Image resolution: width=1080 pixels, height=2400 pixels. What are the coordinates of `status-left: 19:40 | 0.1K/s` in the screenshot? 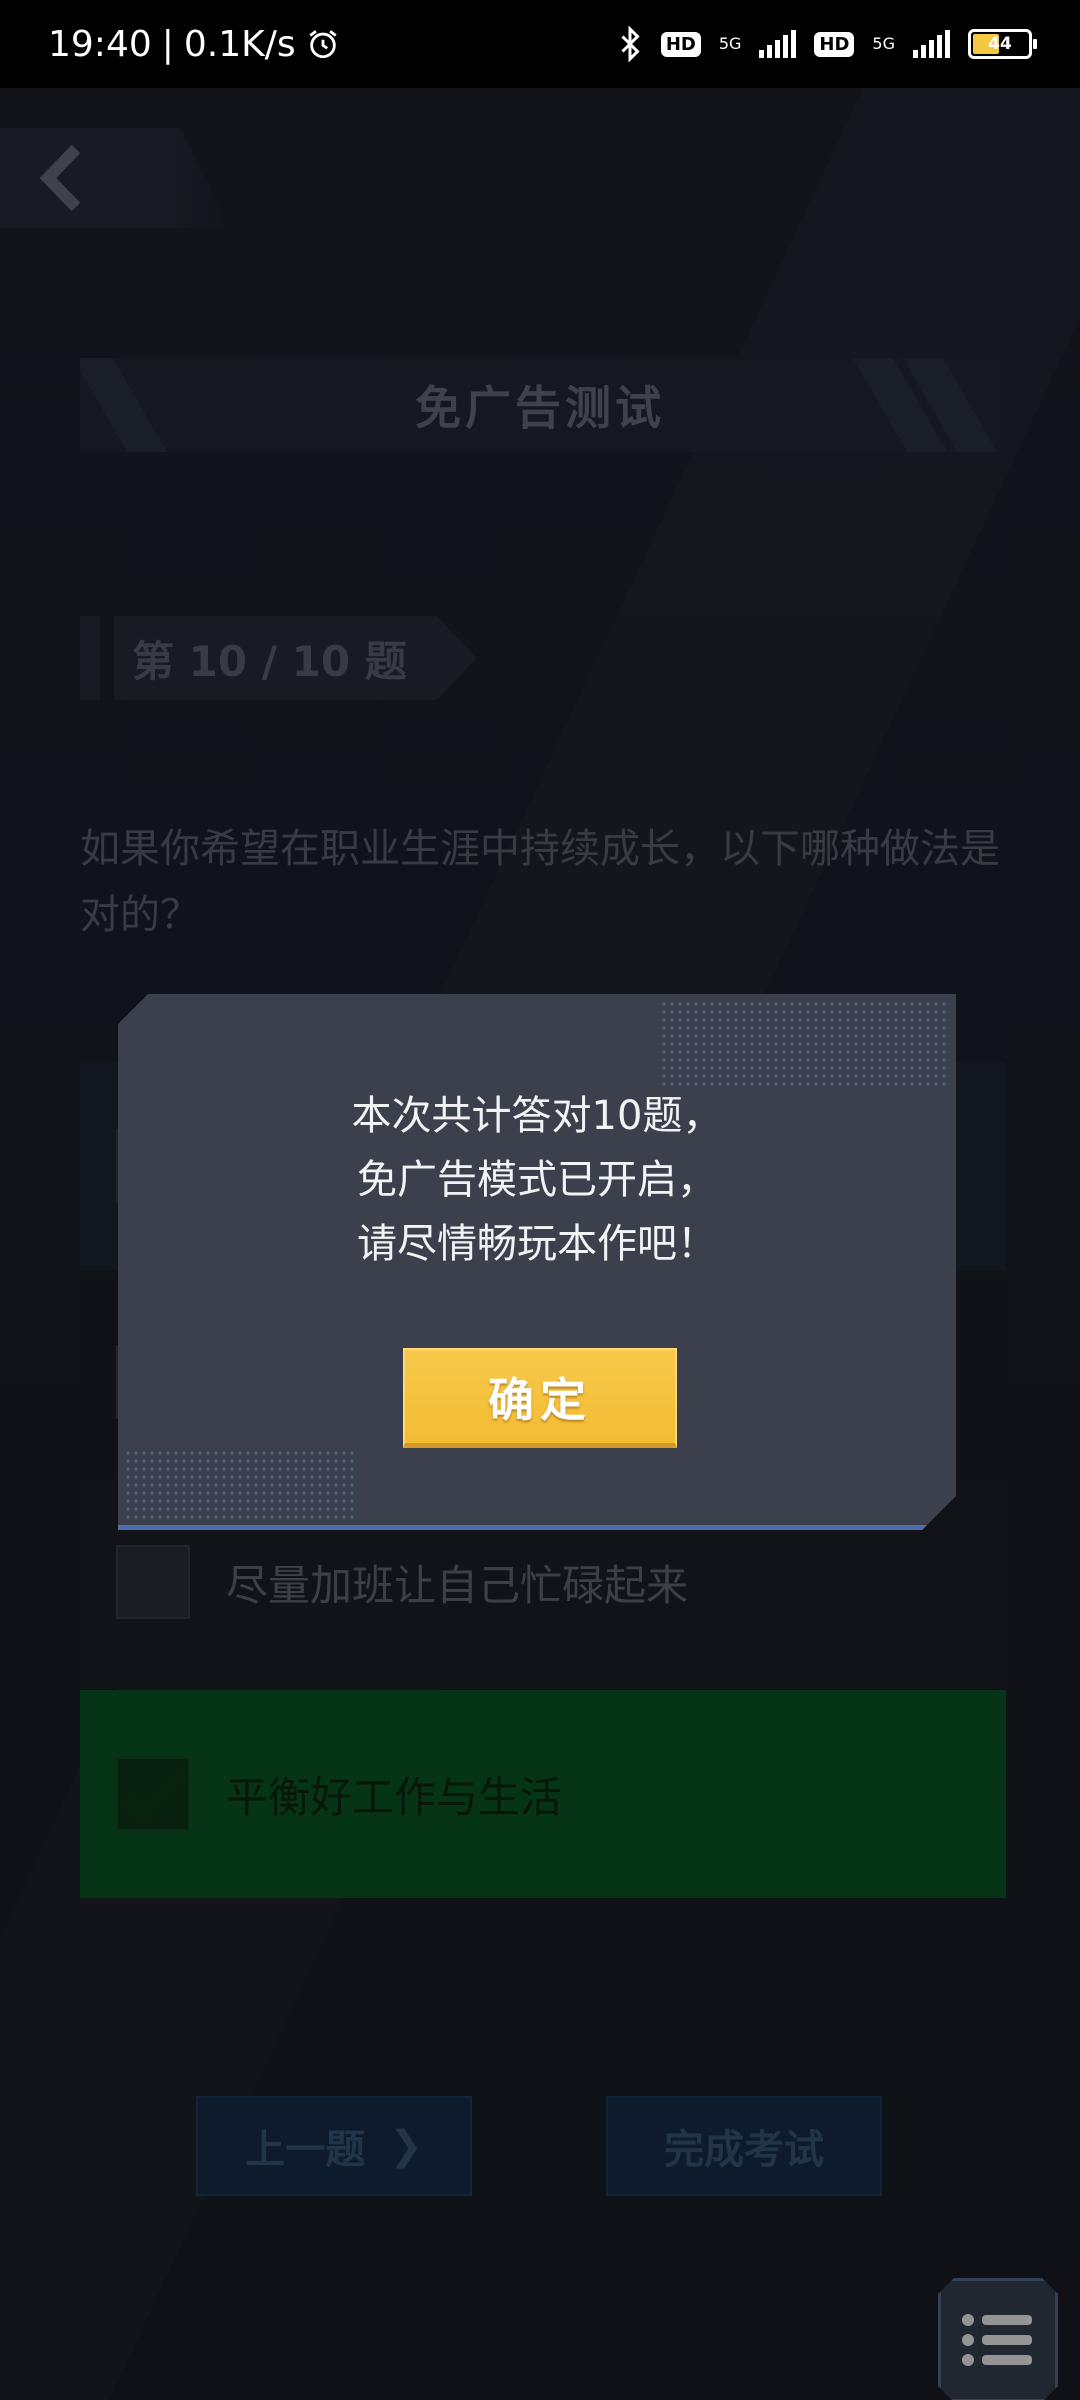 It's located at (194, 44).